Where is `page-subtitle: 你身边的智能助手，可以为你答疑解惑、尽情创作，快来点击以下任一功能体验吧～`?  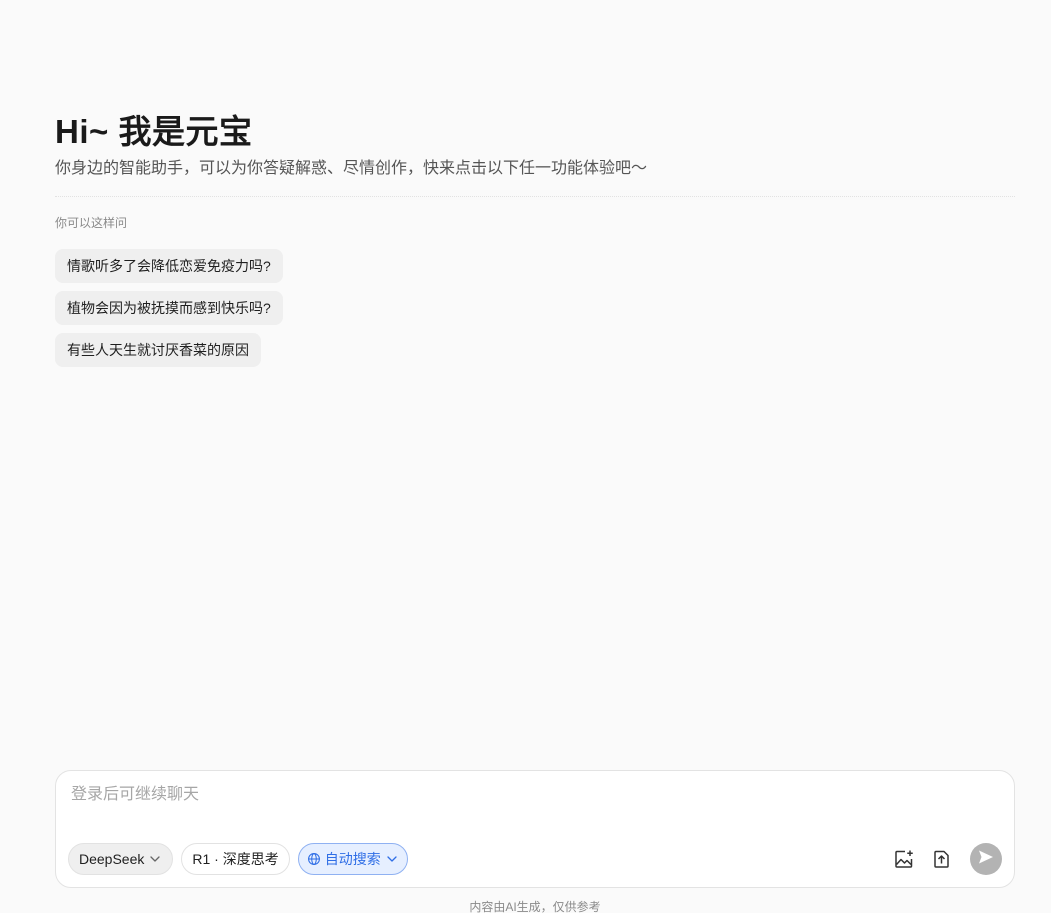 page-subtitle: 你身边的智能助手，可以为你答疑解惑、尽情创作，快来点击以下任一功能体验吧～ is located at coordinates (351, 168).